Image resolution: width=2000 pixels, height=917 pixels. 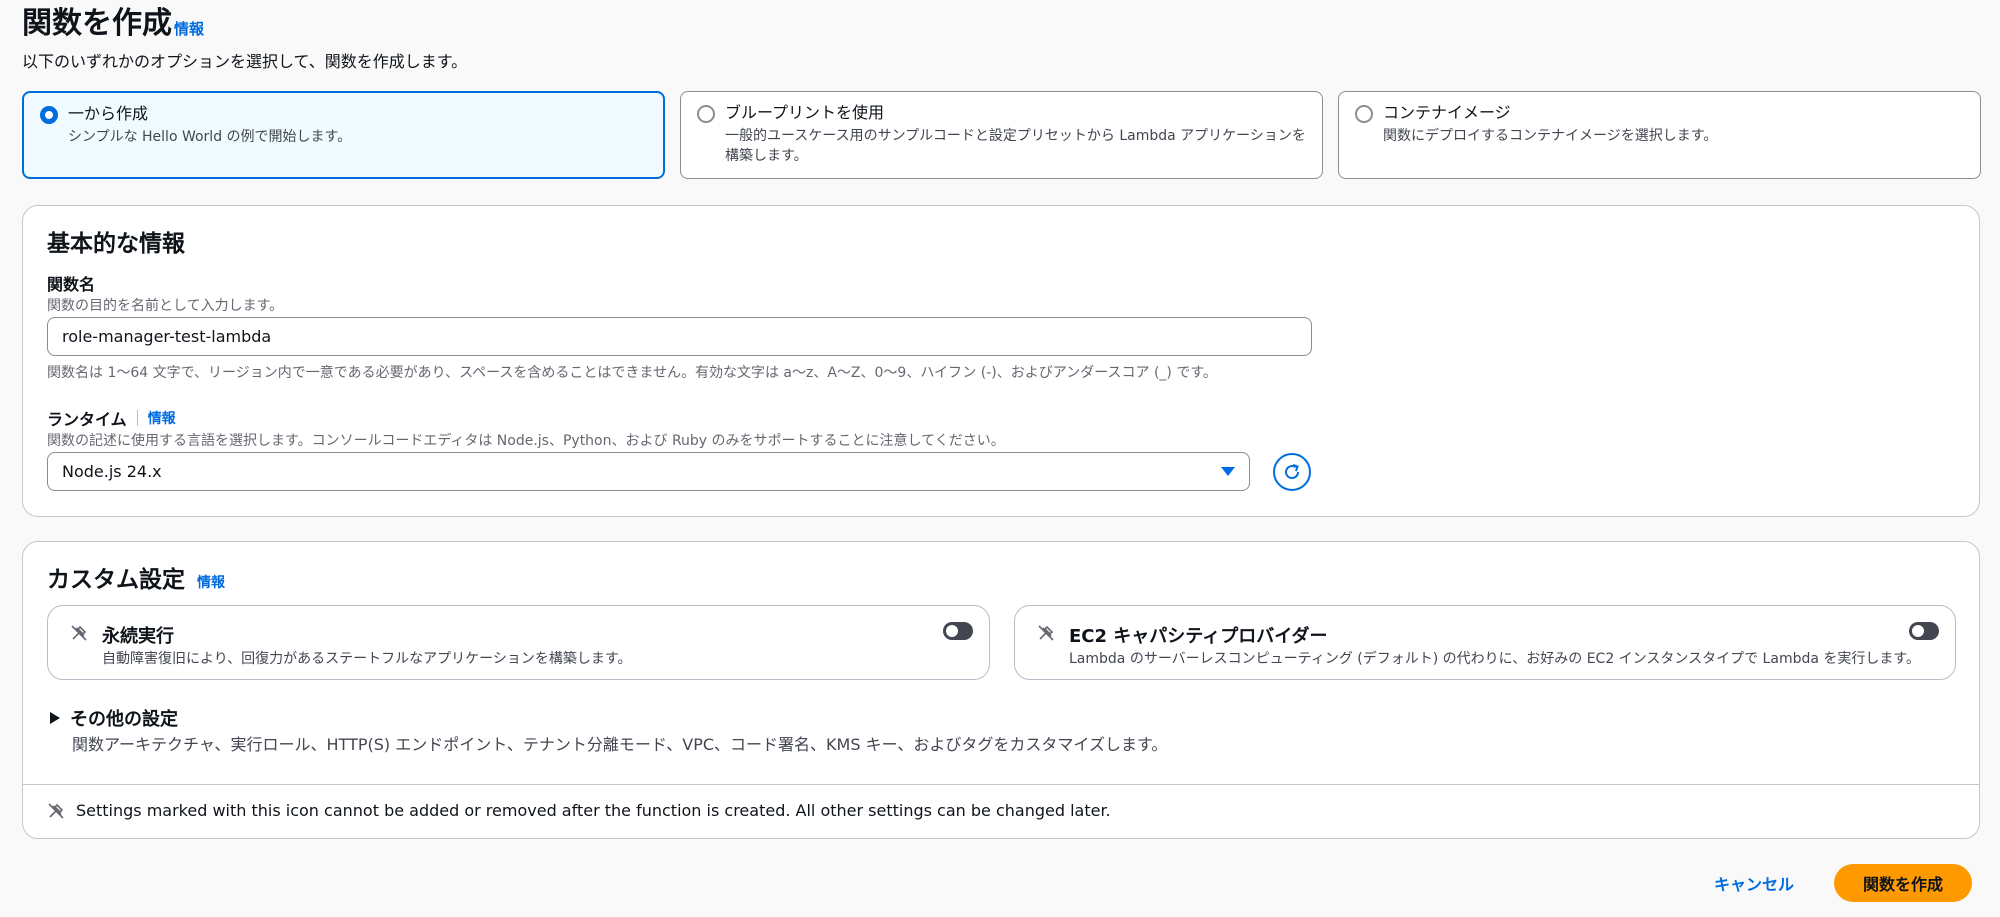 What do you see at coordinates (1924, 631) in the screenshot?
I see `ec2-capacity-provider-toggle` at bounding box center [1924, 631].